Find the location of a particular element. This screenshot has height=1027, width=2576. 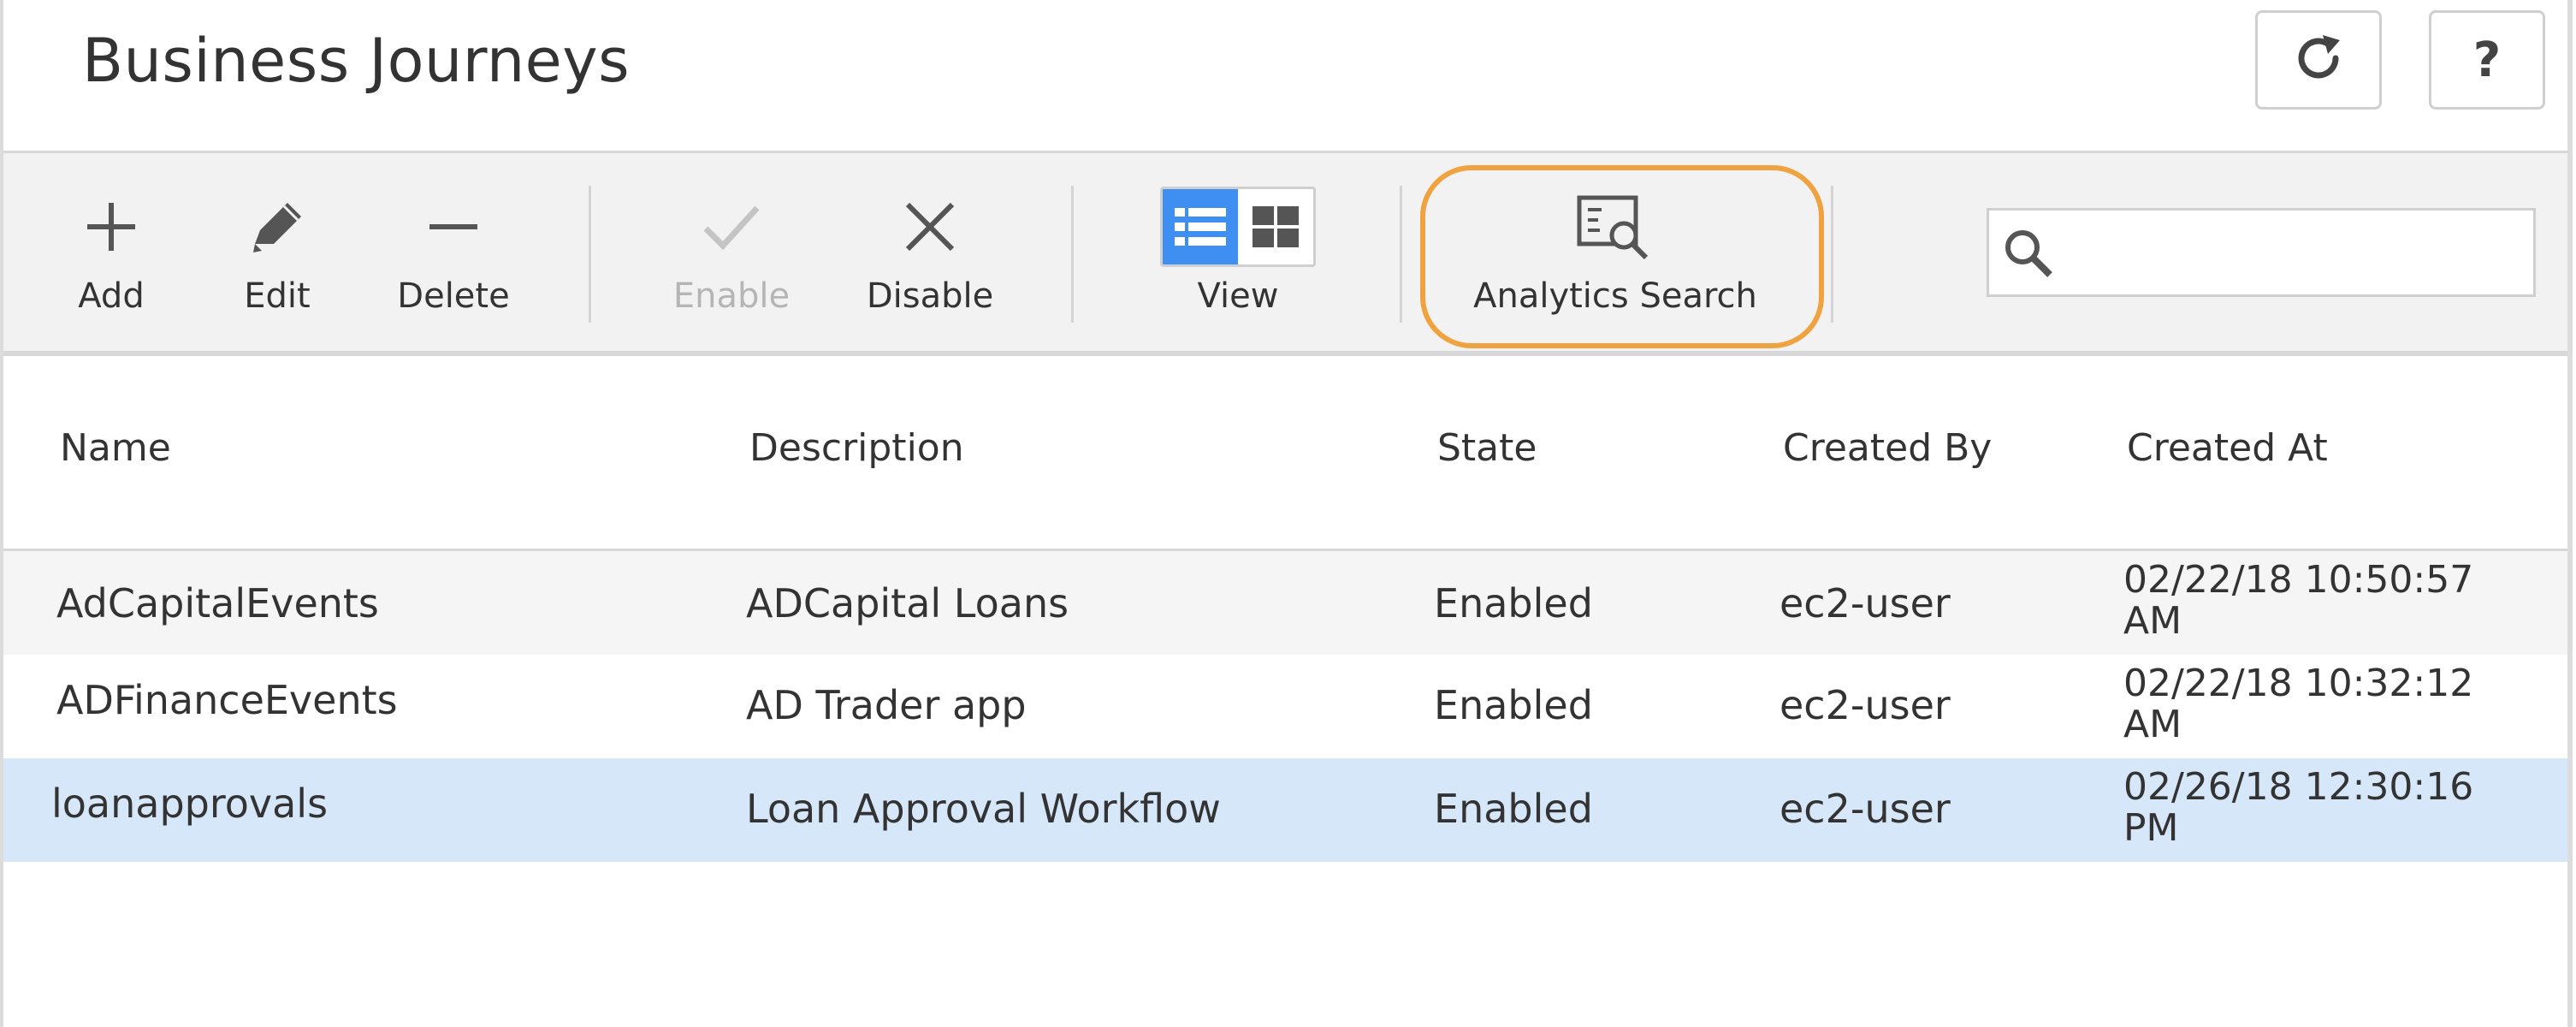

search-field is located at coordinates (2261, 252).